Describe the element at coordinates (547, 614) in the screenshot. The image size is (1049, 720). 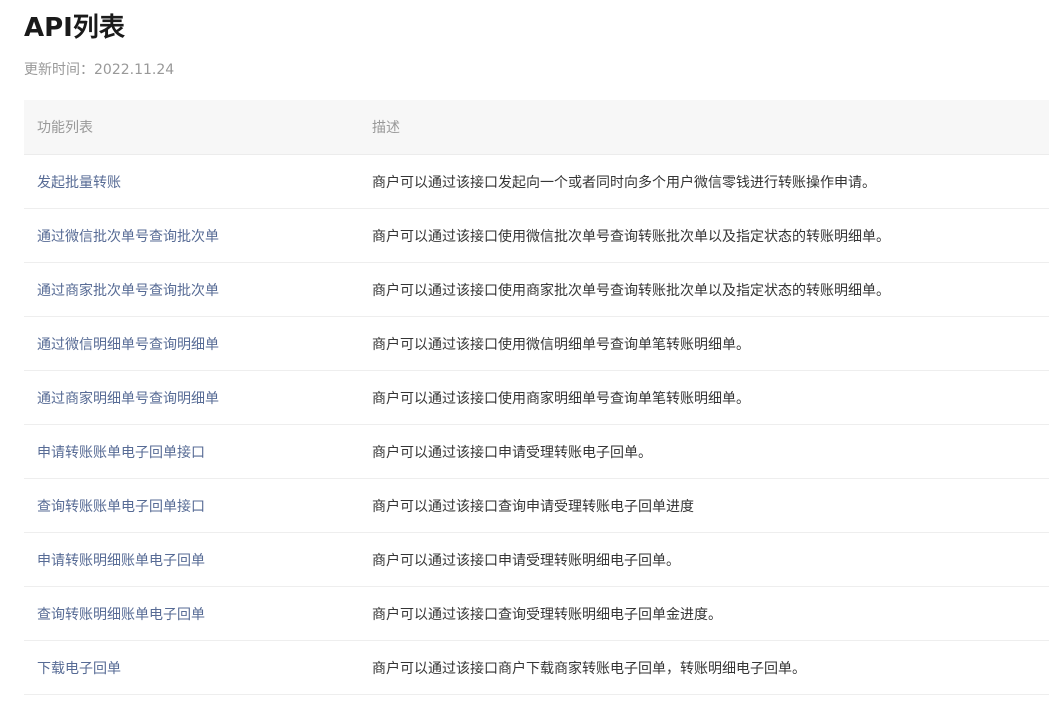
I see `api-description: 商户可以通过该接口查询受理转账明细电子回单金进度。` at that location.